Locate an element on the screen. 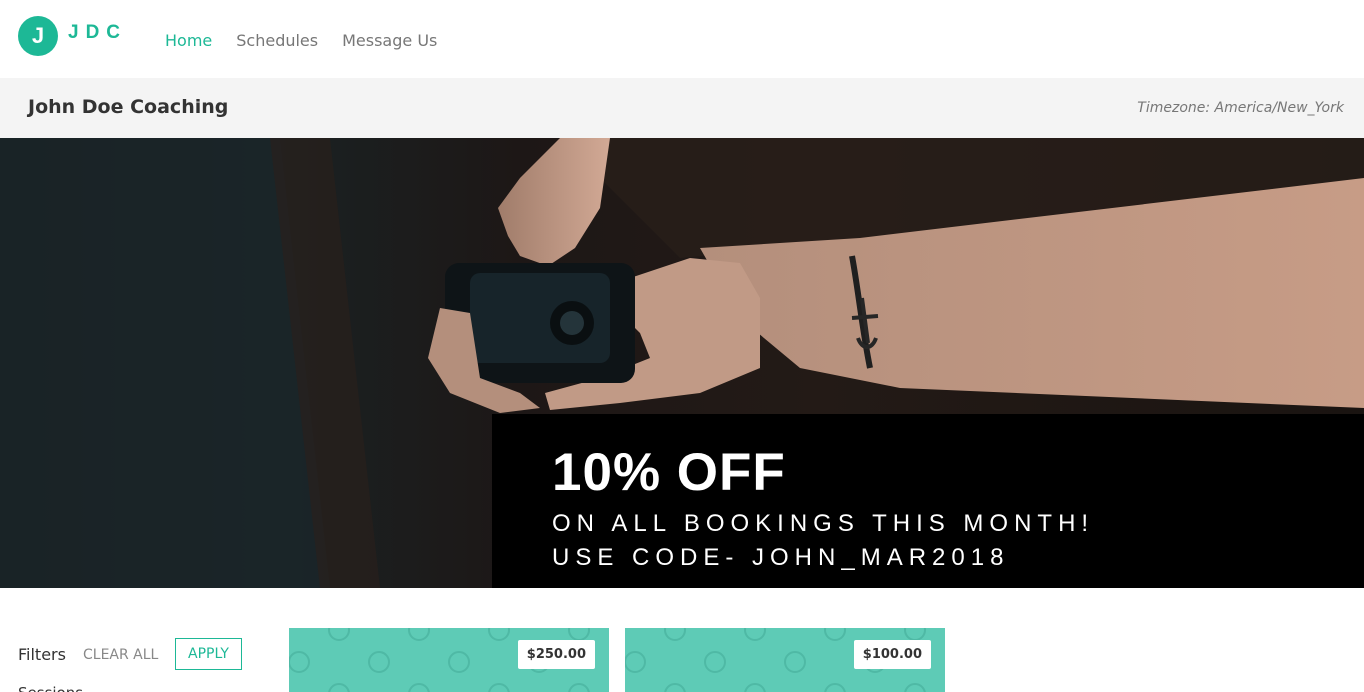  price-badge: $100.00 is located at coordinates (892, 654).